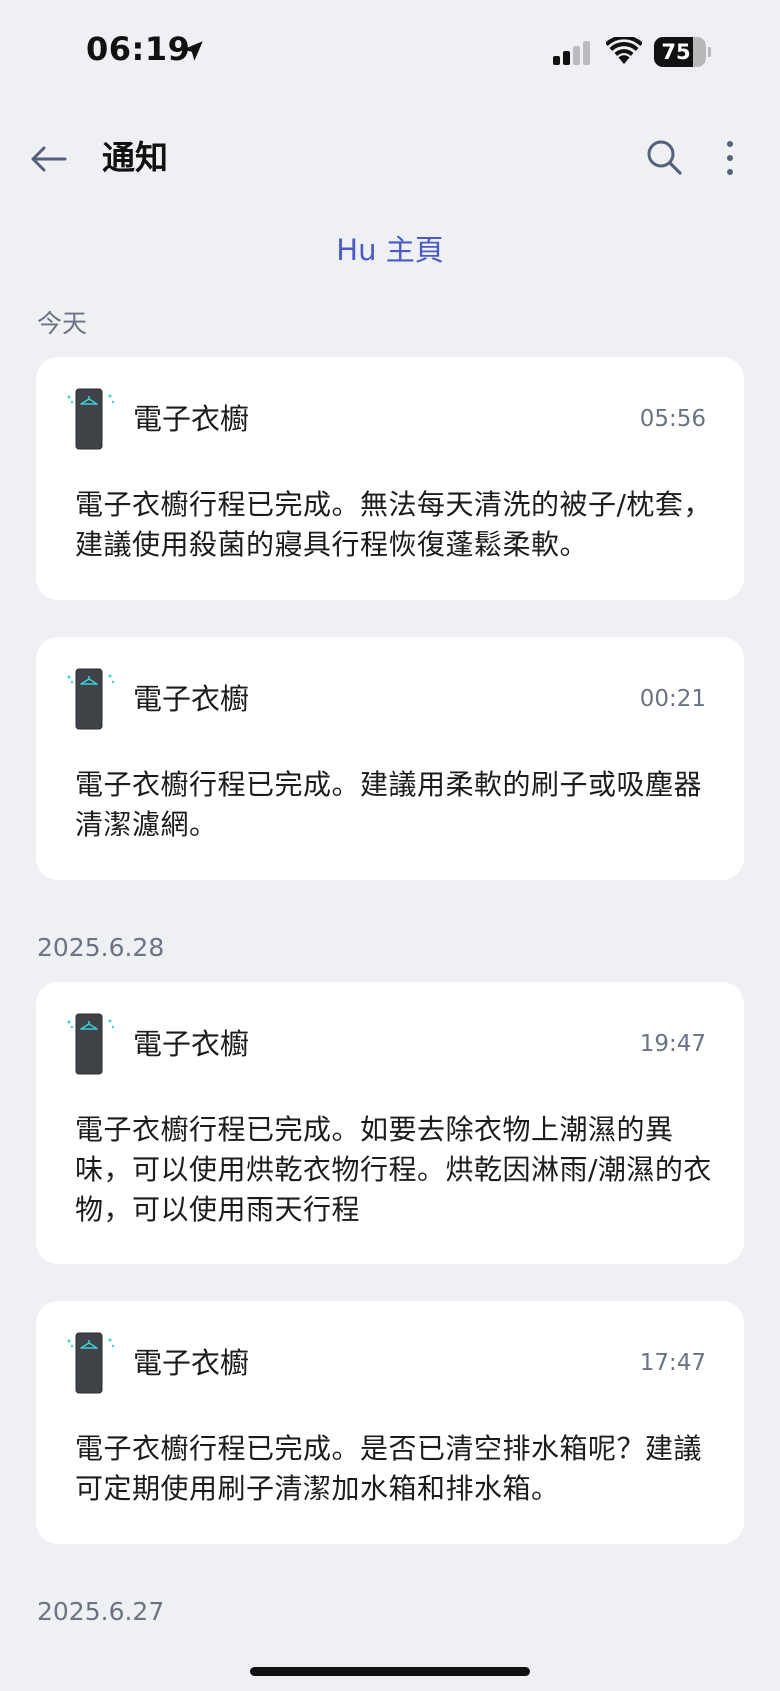  What do you see at coordinates (672, 1363) in the screenshot?
I see `notification-time: 17:47` at bounding box center [672, 1363].